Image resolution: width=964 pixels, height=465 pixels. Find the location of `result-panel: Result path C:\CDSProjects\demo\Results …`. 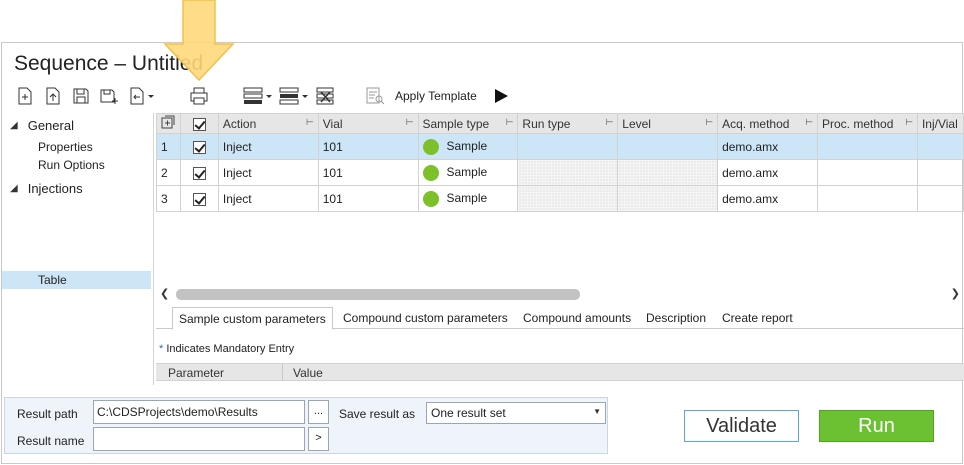

result-panel: Result path C:\CDSProjects\demo\Results … is located at coordinates (306, 425).